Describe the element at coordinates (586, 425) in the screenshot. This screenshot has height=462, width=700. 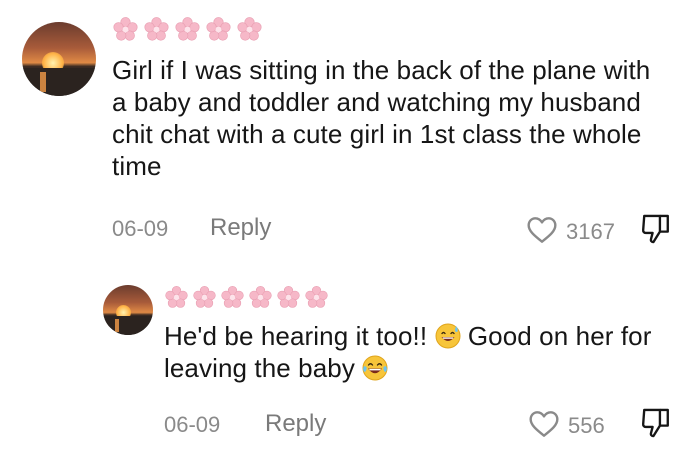
I see `like-count: 556` at that location.